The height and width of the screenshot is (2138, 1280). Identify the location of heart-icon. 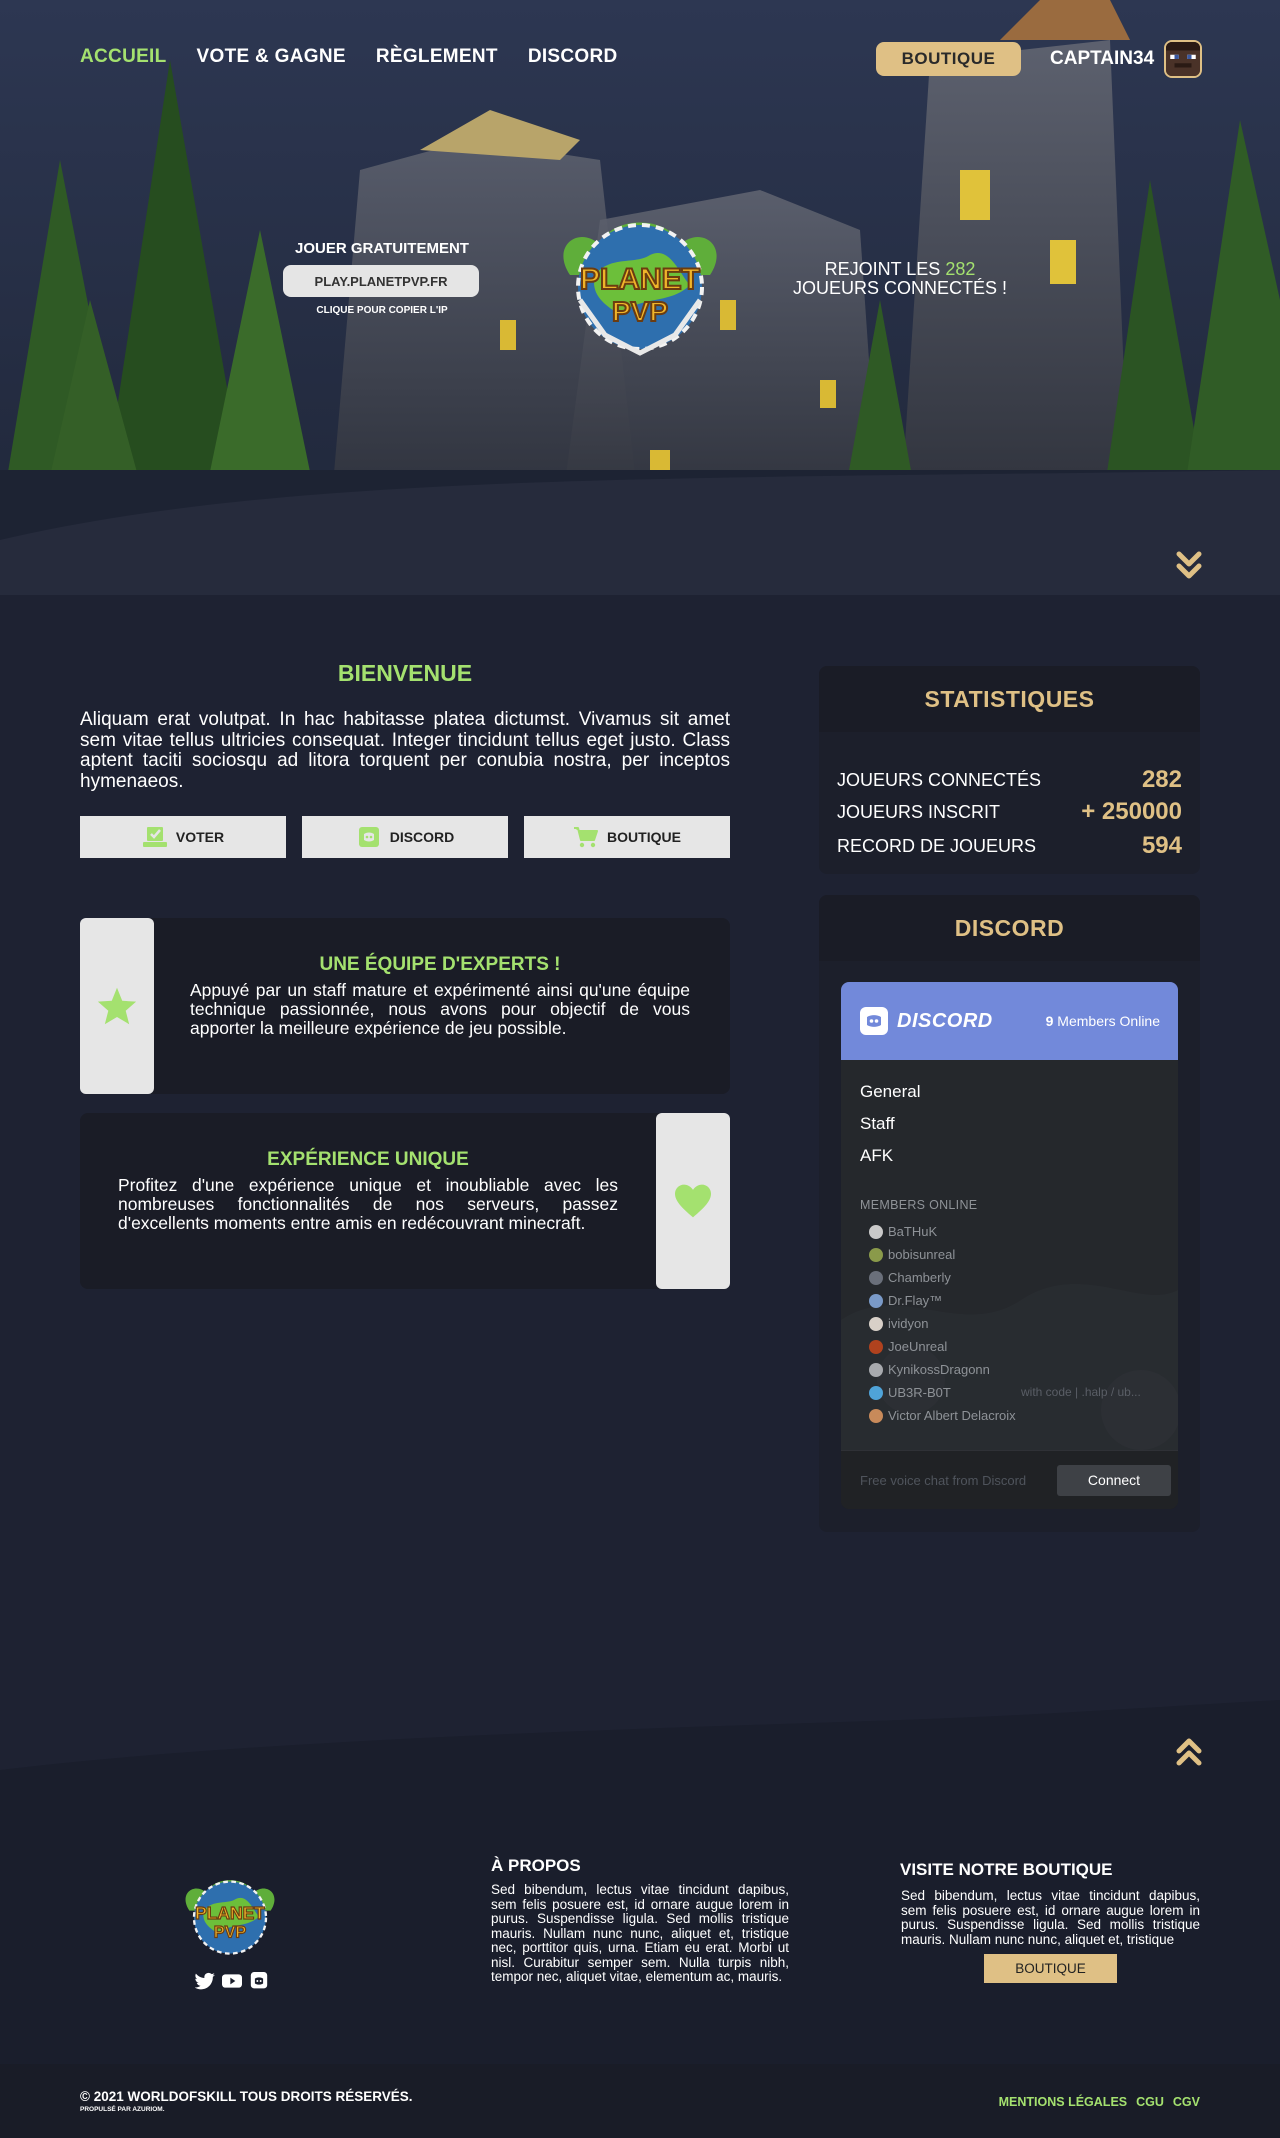
(693, 1201).